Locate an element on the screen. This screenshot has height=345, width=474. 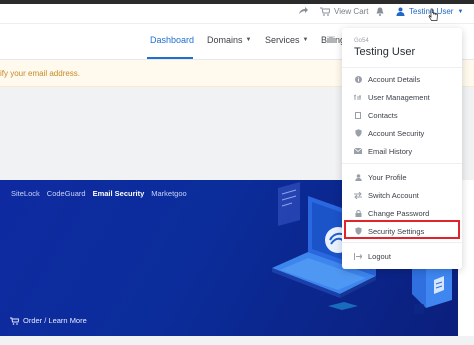
menu-switch-account-label: Switch Account is located at coordinates (393, 195).